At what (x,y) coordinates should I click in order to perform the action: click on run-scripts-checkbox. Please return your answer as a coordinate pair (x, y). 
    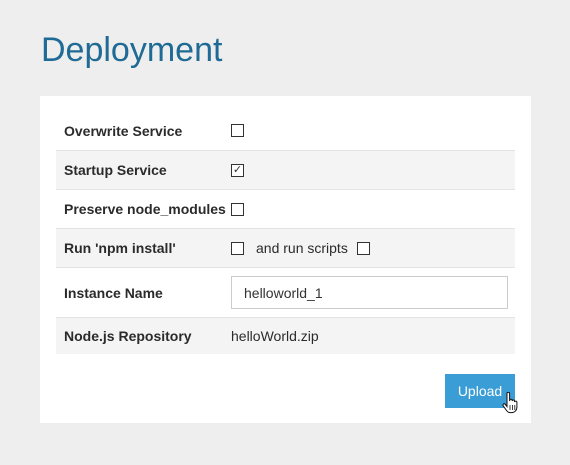
    Looking at the image, I should click on (363, 248).